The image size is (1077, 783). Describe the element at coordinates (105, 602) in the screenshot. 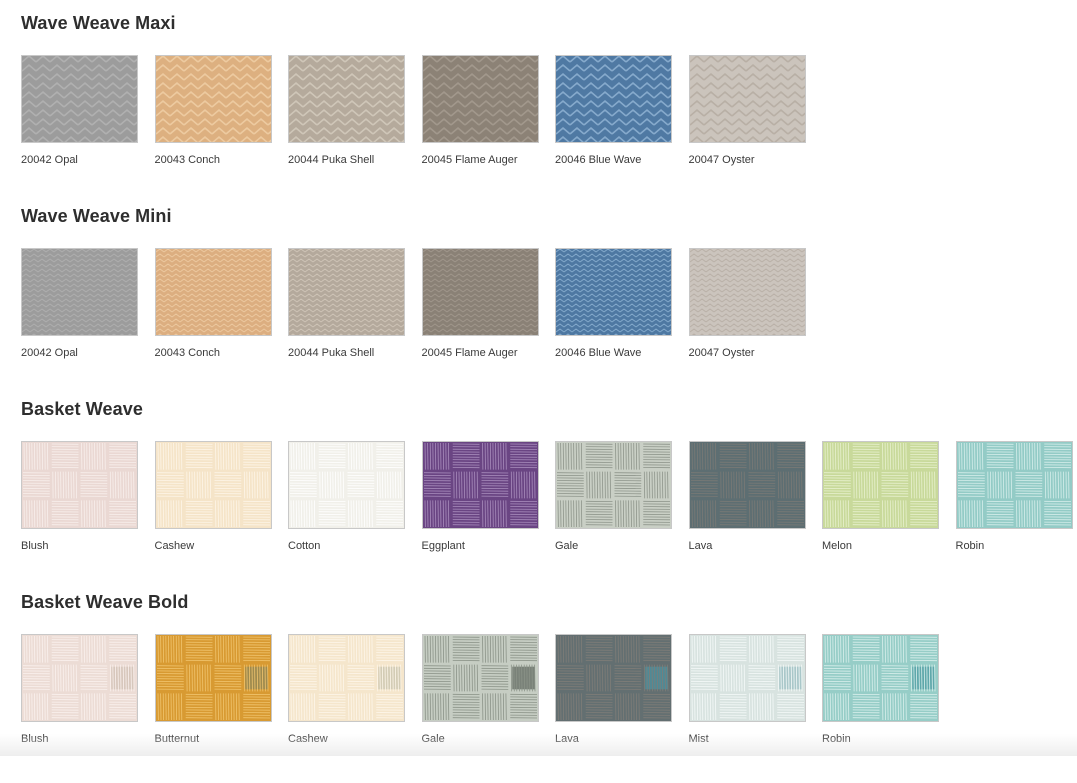

I see `section-title: Basket Weave Bold` at that location.